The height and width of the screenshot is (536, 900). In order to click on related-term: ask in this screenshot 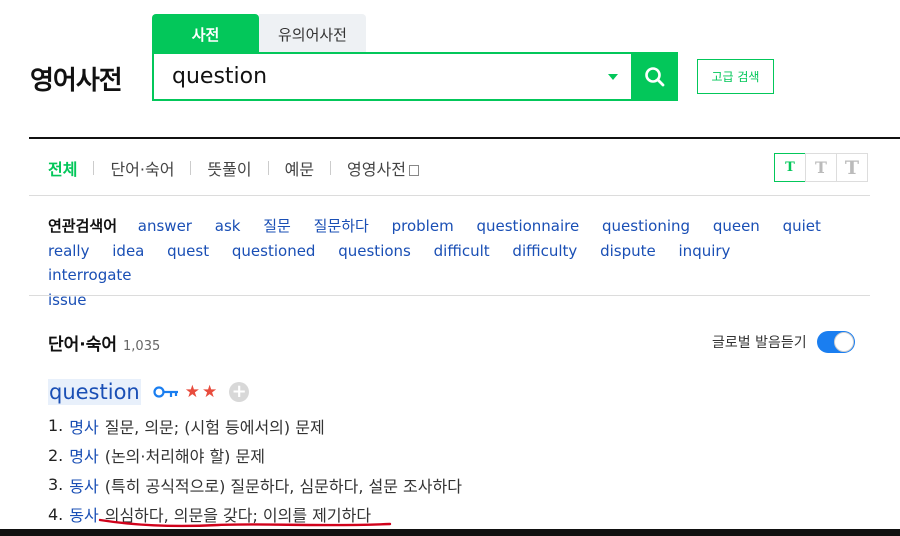, I will do `click(228, 226)`.